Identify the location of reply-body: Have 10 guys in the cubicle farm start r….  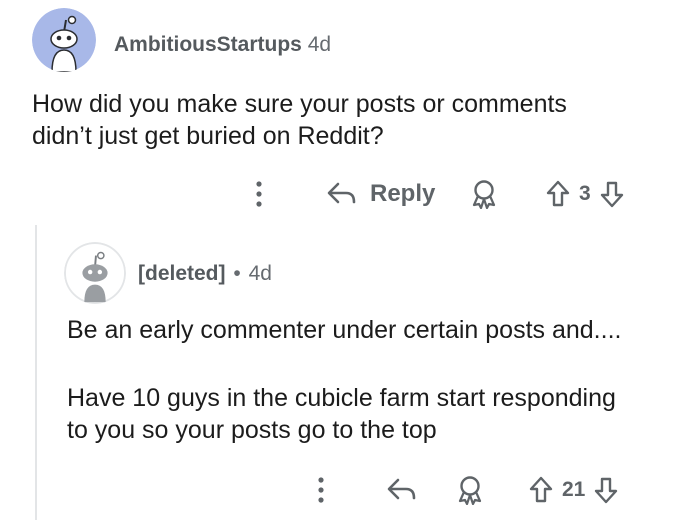
(341, 414).